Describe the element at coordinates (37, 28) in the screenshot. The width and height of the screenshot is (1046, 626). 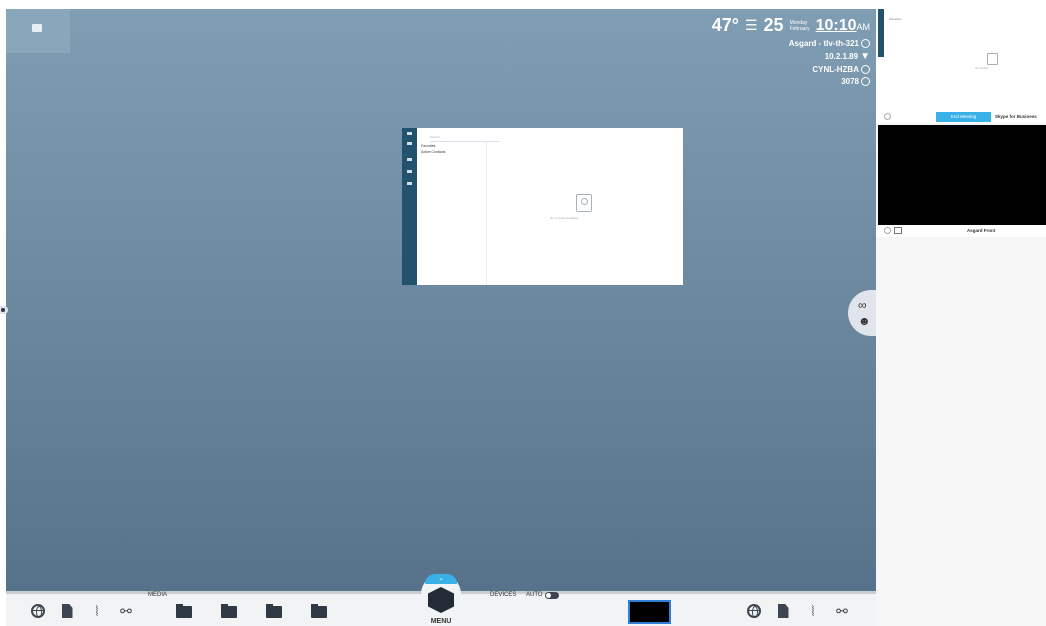
I see `window-icon` at that location.